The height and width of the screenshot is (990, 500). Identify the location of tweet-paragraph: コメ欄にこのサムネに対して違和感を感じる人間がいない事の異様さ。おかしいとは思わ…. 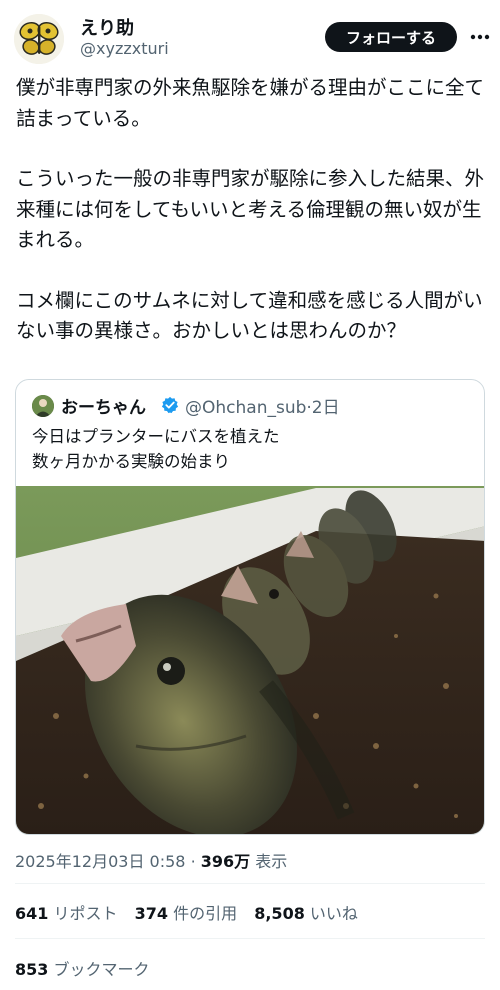
(249, 315).